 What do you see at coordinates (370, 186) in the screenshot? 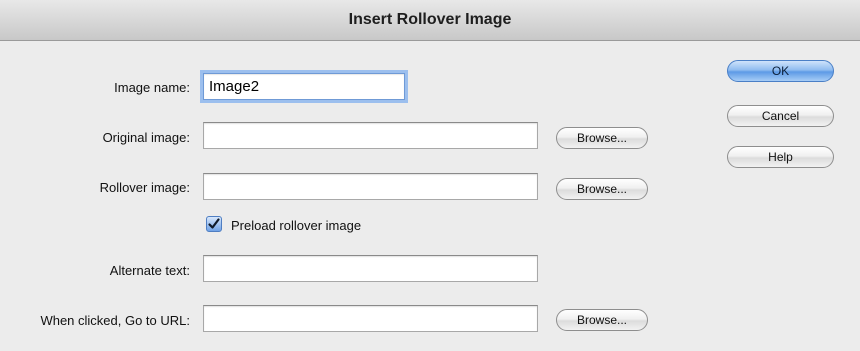
I see `rollover-image-field` at bounding box center [370, 186].